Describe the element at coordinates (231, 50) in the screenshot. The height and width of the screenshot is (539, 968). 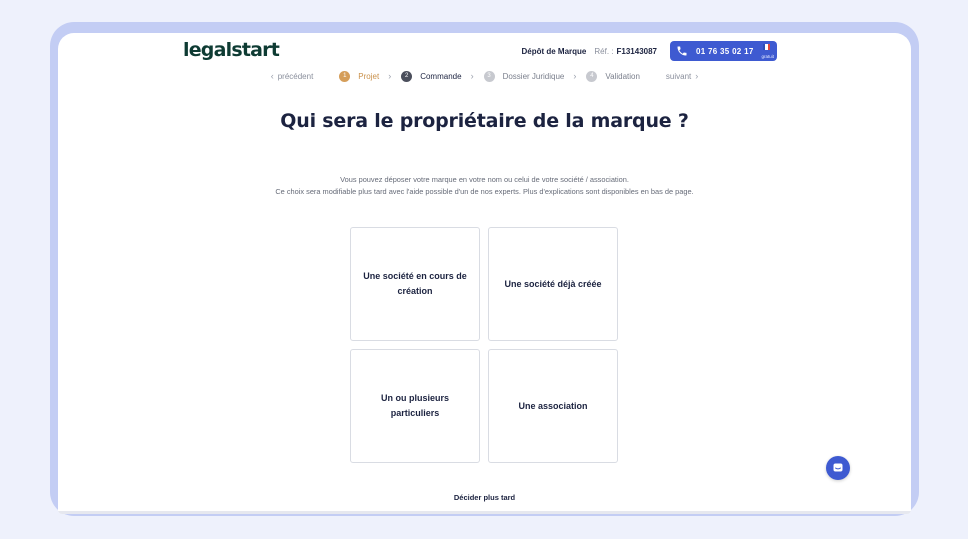
I see `legalstart-logo: legalstart` at that location.